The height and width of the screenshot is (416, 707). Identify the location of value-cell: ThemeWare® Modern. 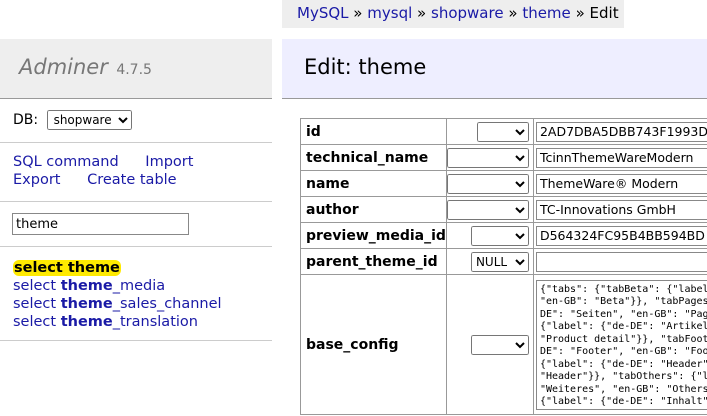
(619, 183).